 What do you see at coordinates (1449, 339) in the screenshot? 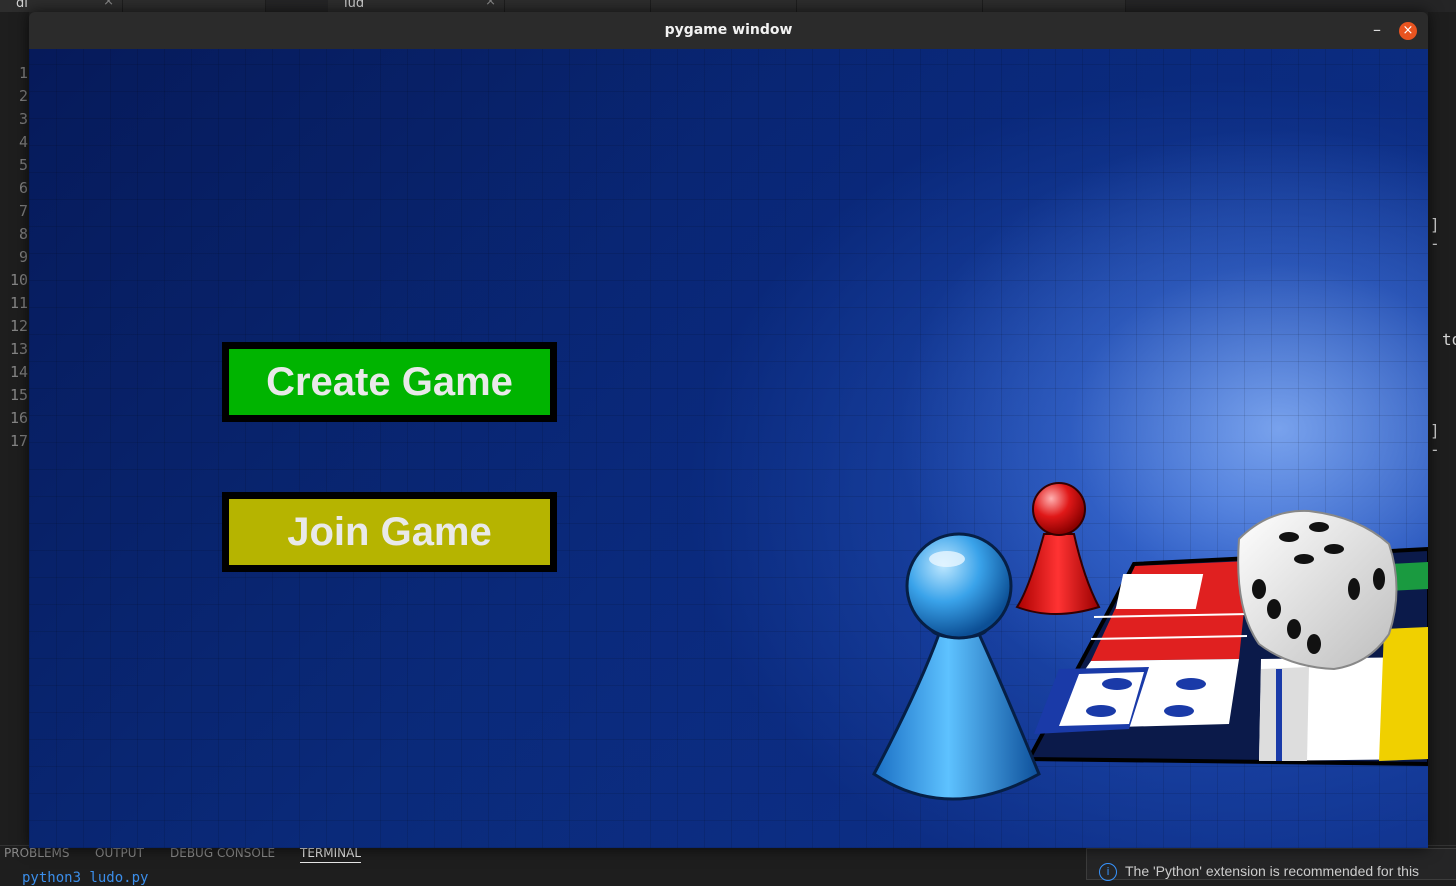
I see `code-fragment: to` at bounding box center [1449, 339].